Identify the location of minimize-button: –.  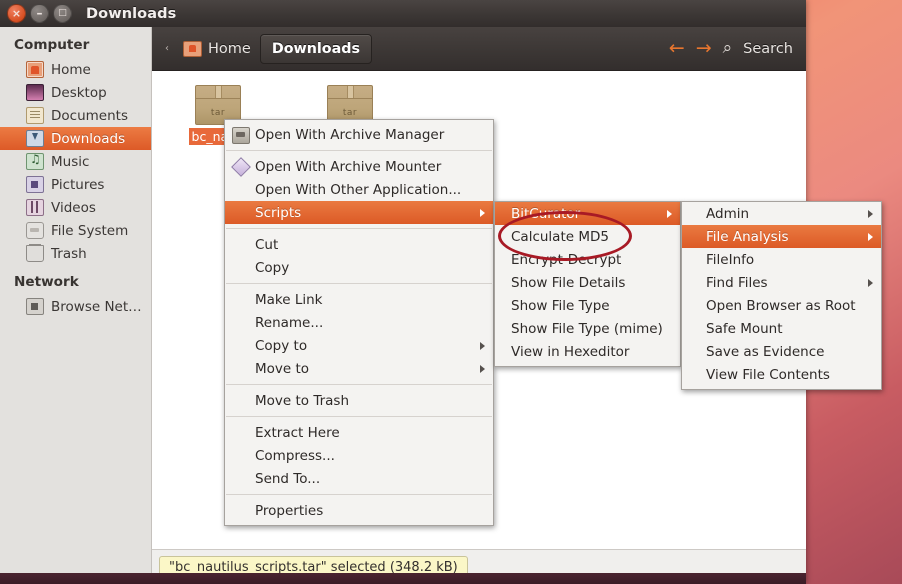
(39, 13).